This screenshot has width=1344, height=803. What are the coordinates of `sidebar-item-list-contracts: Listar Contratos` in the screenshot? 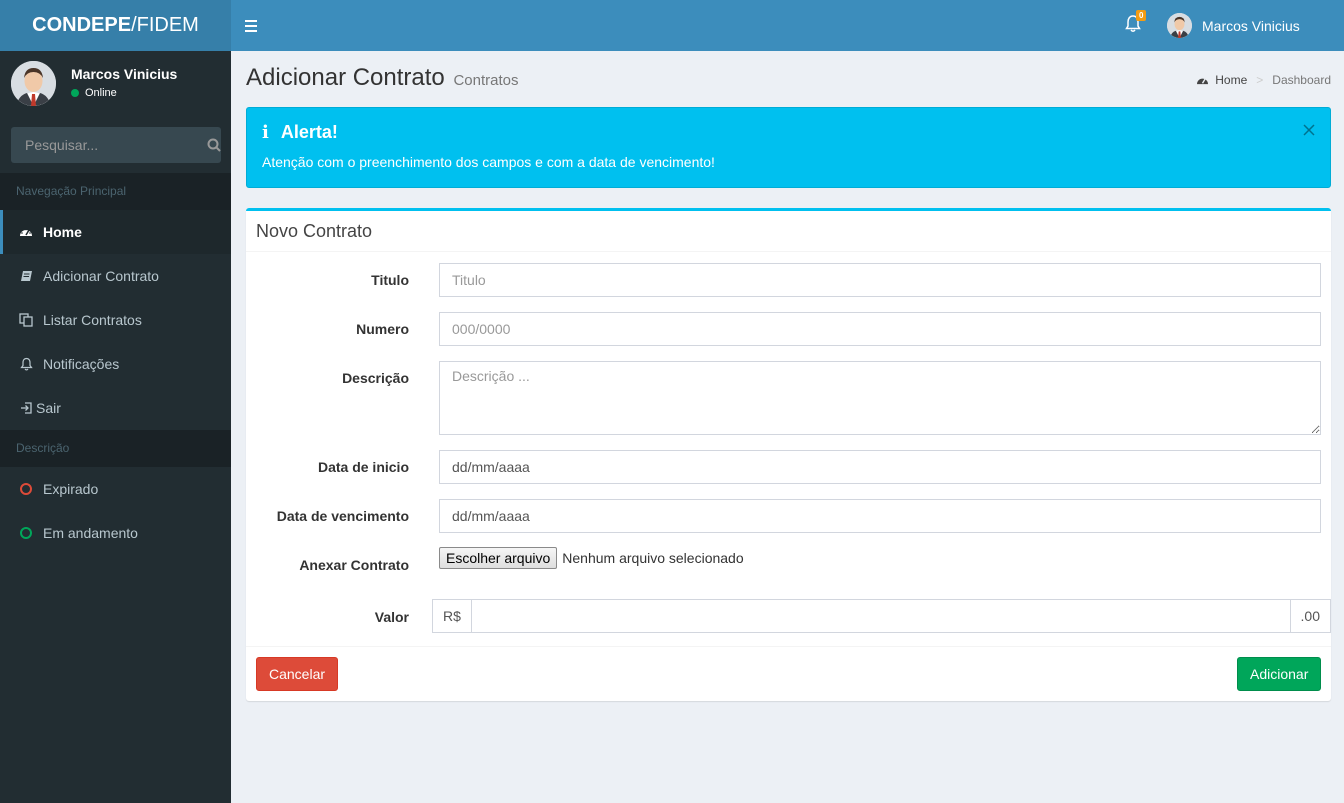 It's located at (115, 320).